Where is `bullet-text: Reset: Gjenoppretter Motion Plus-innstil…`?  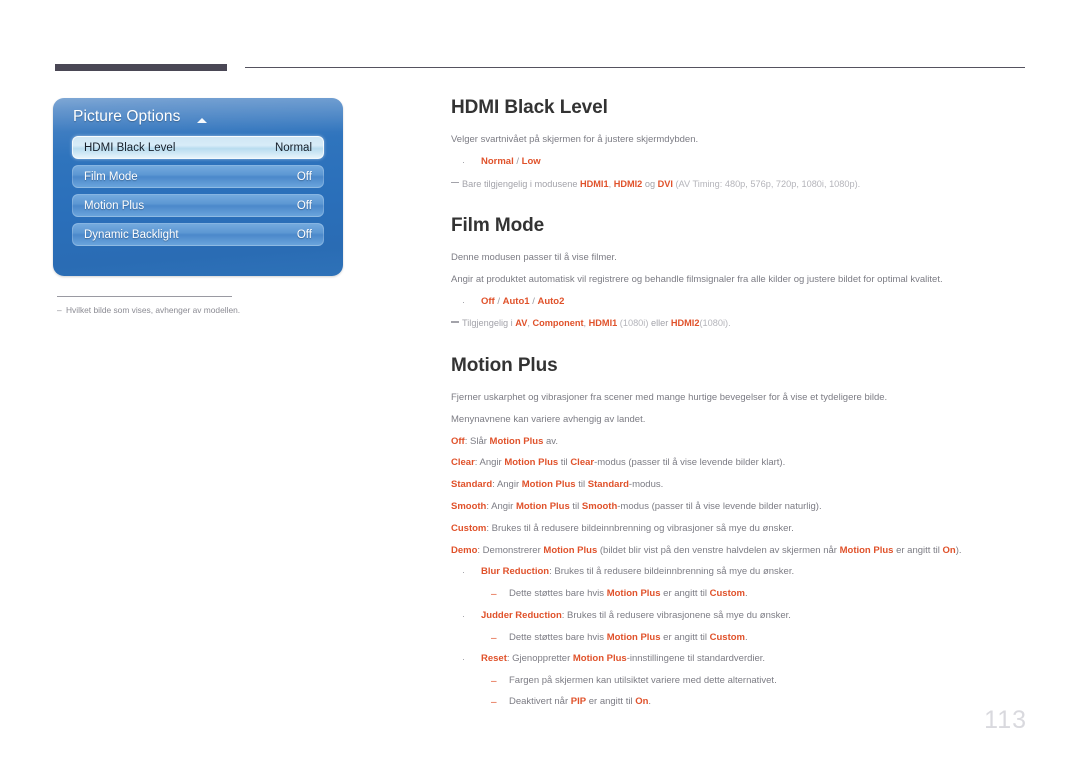
bullet-text: Reset: Gjenoppretter Motion Plus-innstil… is located at coordinates (623, 659).